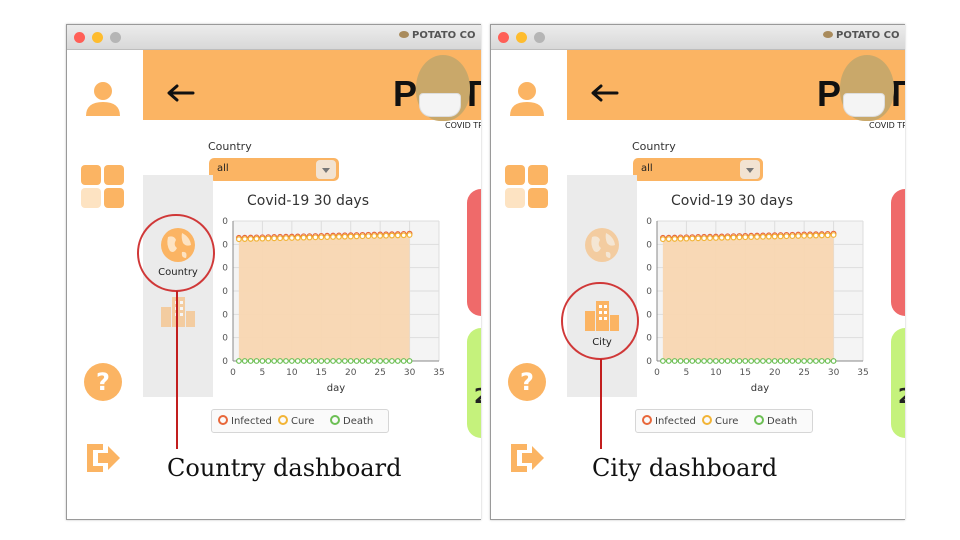  Describe the element at coordinates (602, 255) in the screenshot. I see `tab-country` at that location.